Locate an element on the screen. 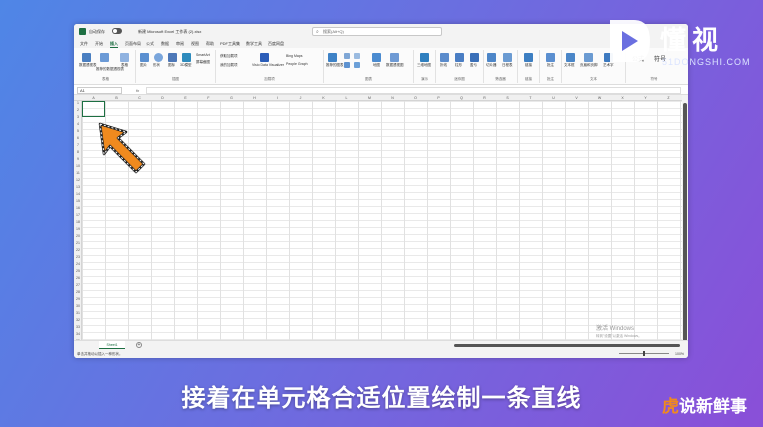  row-header: 26 is located at coordinates (78, 278).